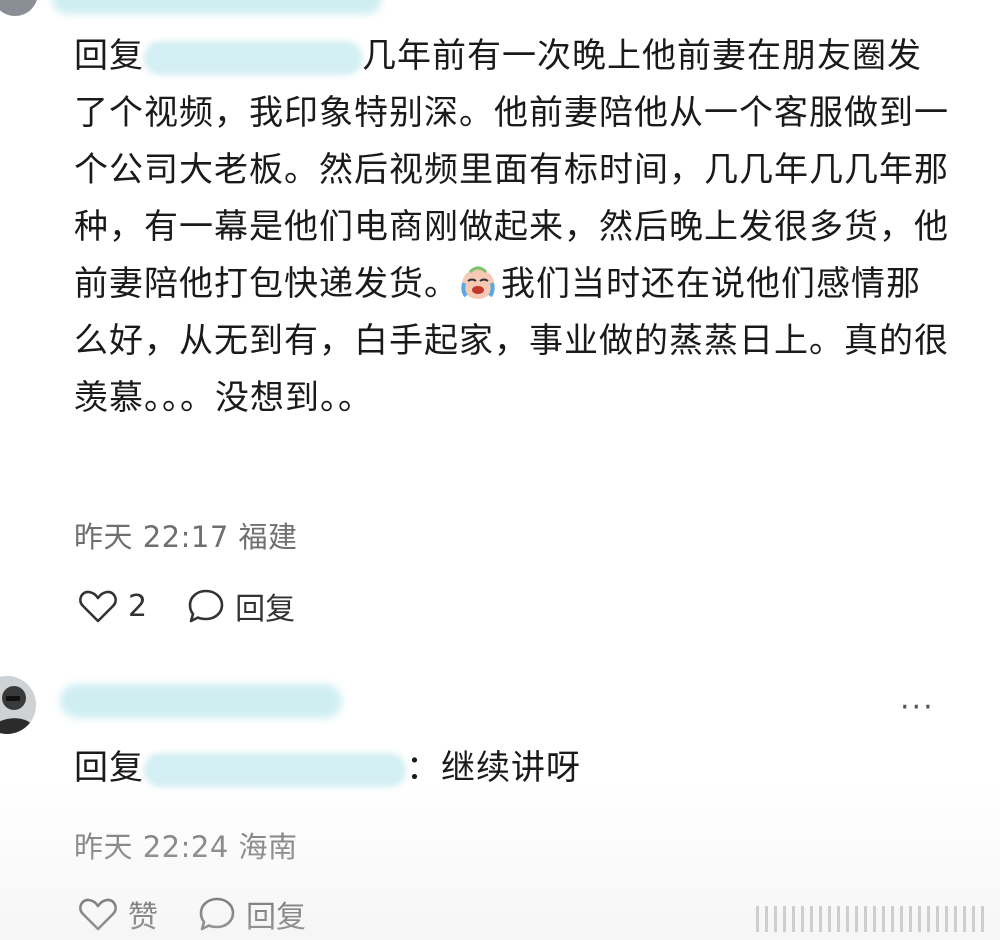 Image resolution: width=1000 pixels, height=940 pixels. Describe the element at coordinates (478, 281) in the screenshot. I see `crying-laughing-emoji-icon` at that location.